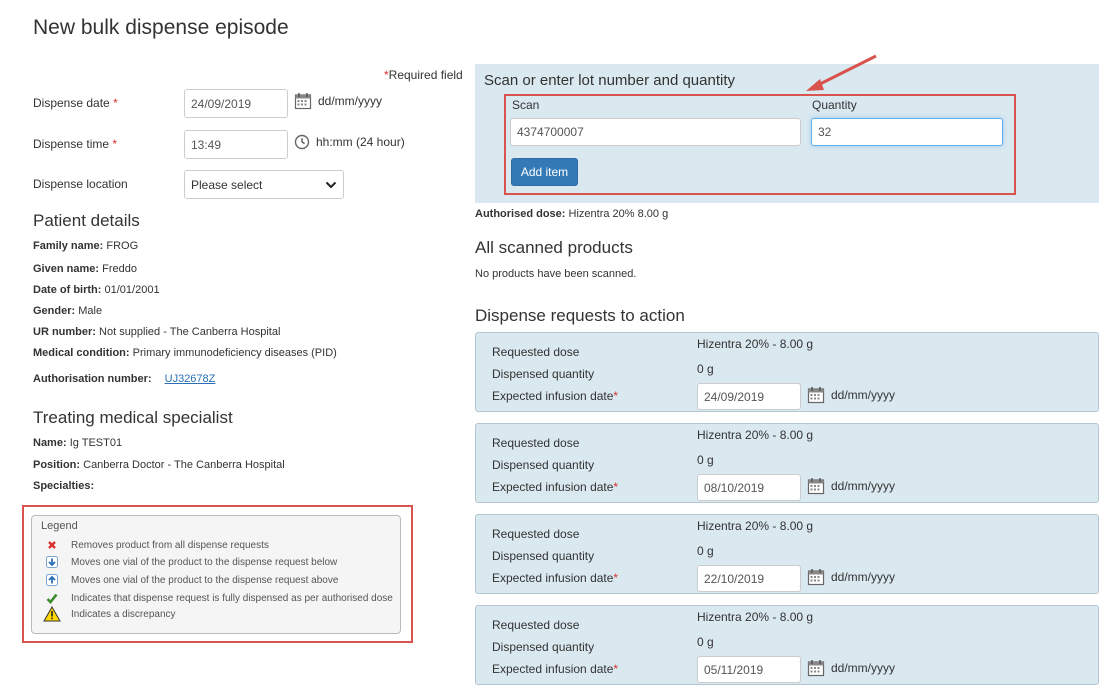  Describe the element at coordinates (52, 614) in the screenshot. I see `warning-icon` at that location.